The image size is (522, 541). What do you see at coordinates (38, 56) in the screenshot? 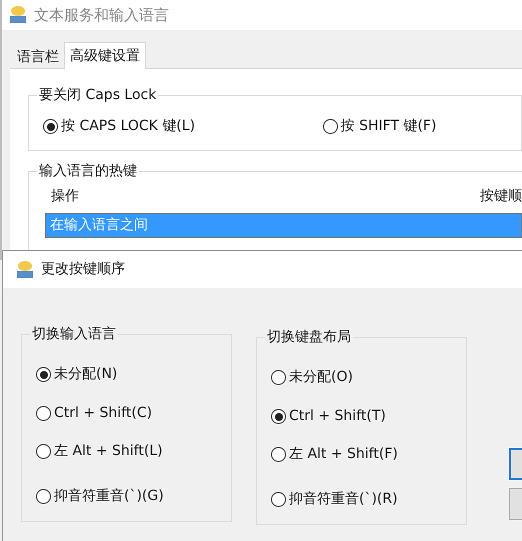
I see `tab: 语言栏` at bounding box center [38, 56].